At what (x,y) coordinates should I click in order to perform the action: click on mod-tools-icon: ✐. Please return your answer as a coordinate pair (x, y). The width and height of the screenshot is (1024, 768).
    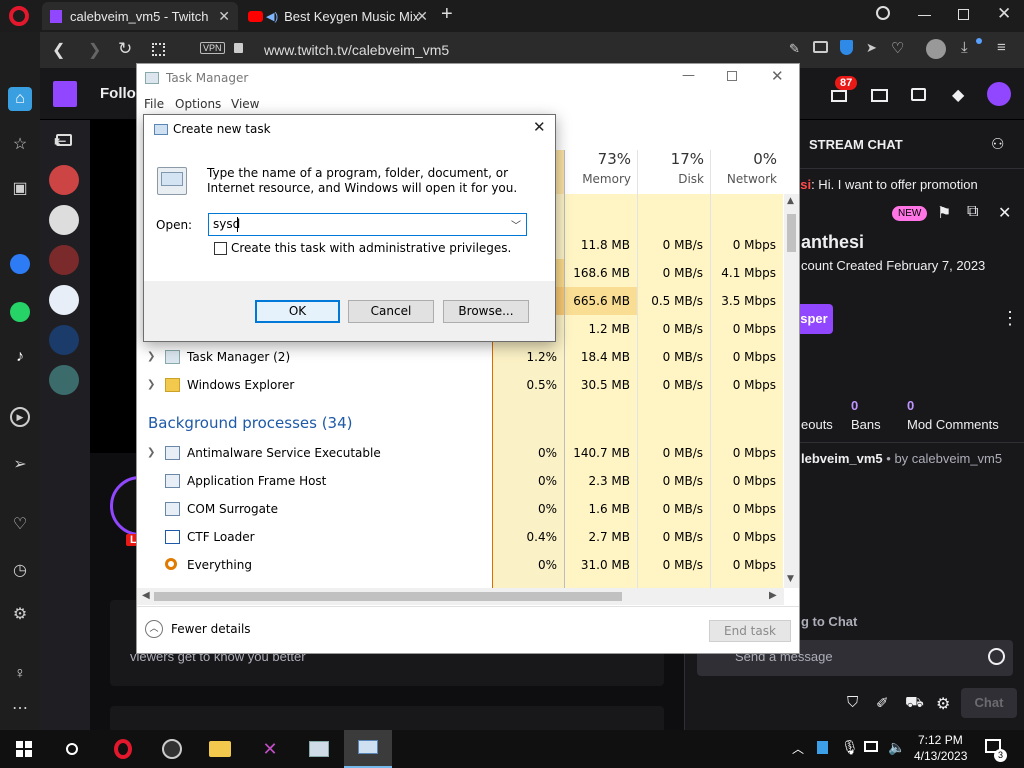
    Looking at the image, I should click on (882, 703).